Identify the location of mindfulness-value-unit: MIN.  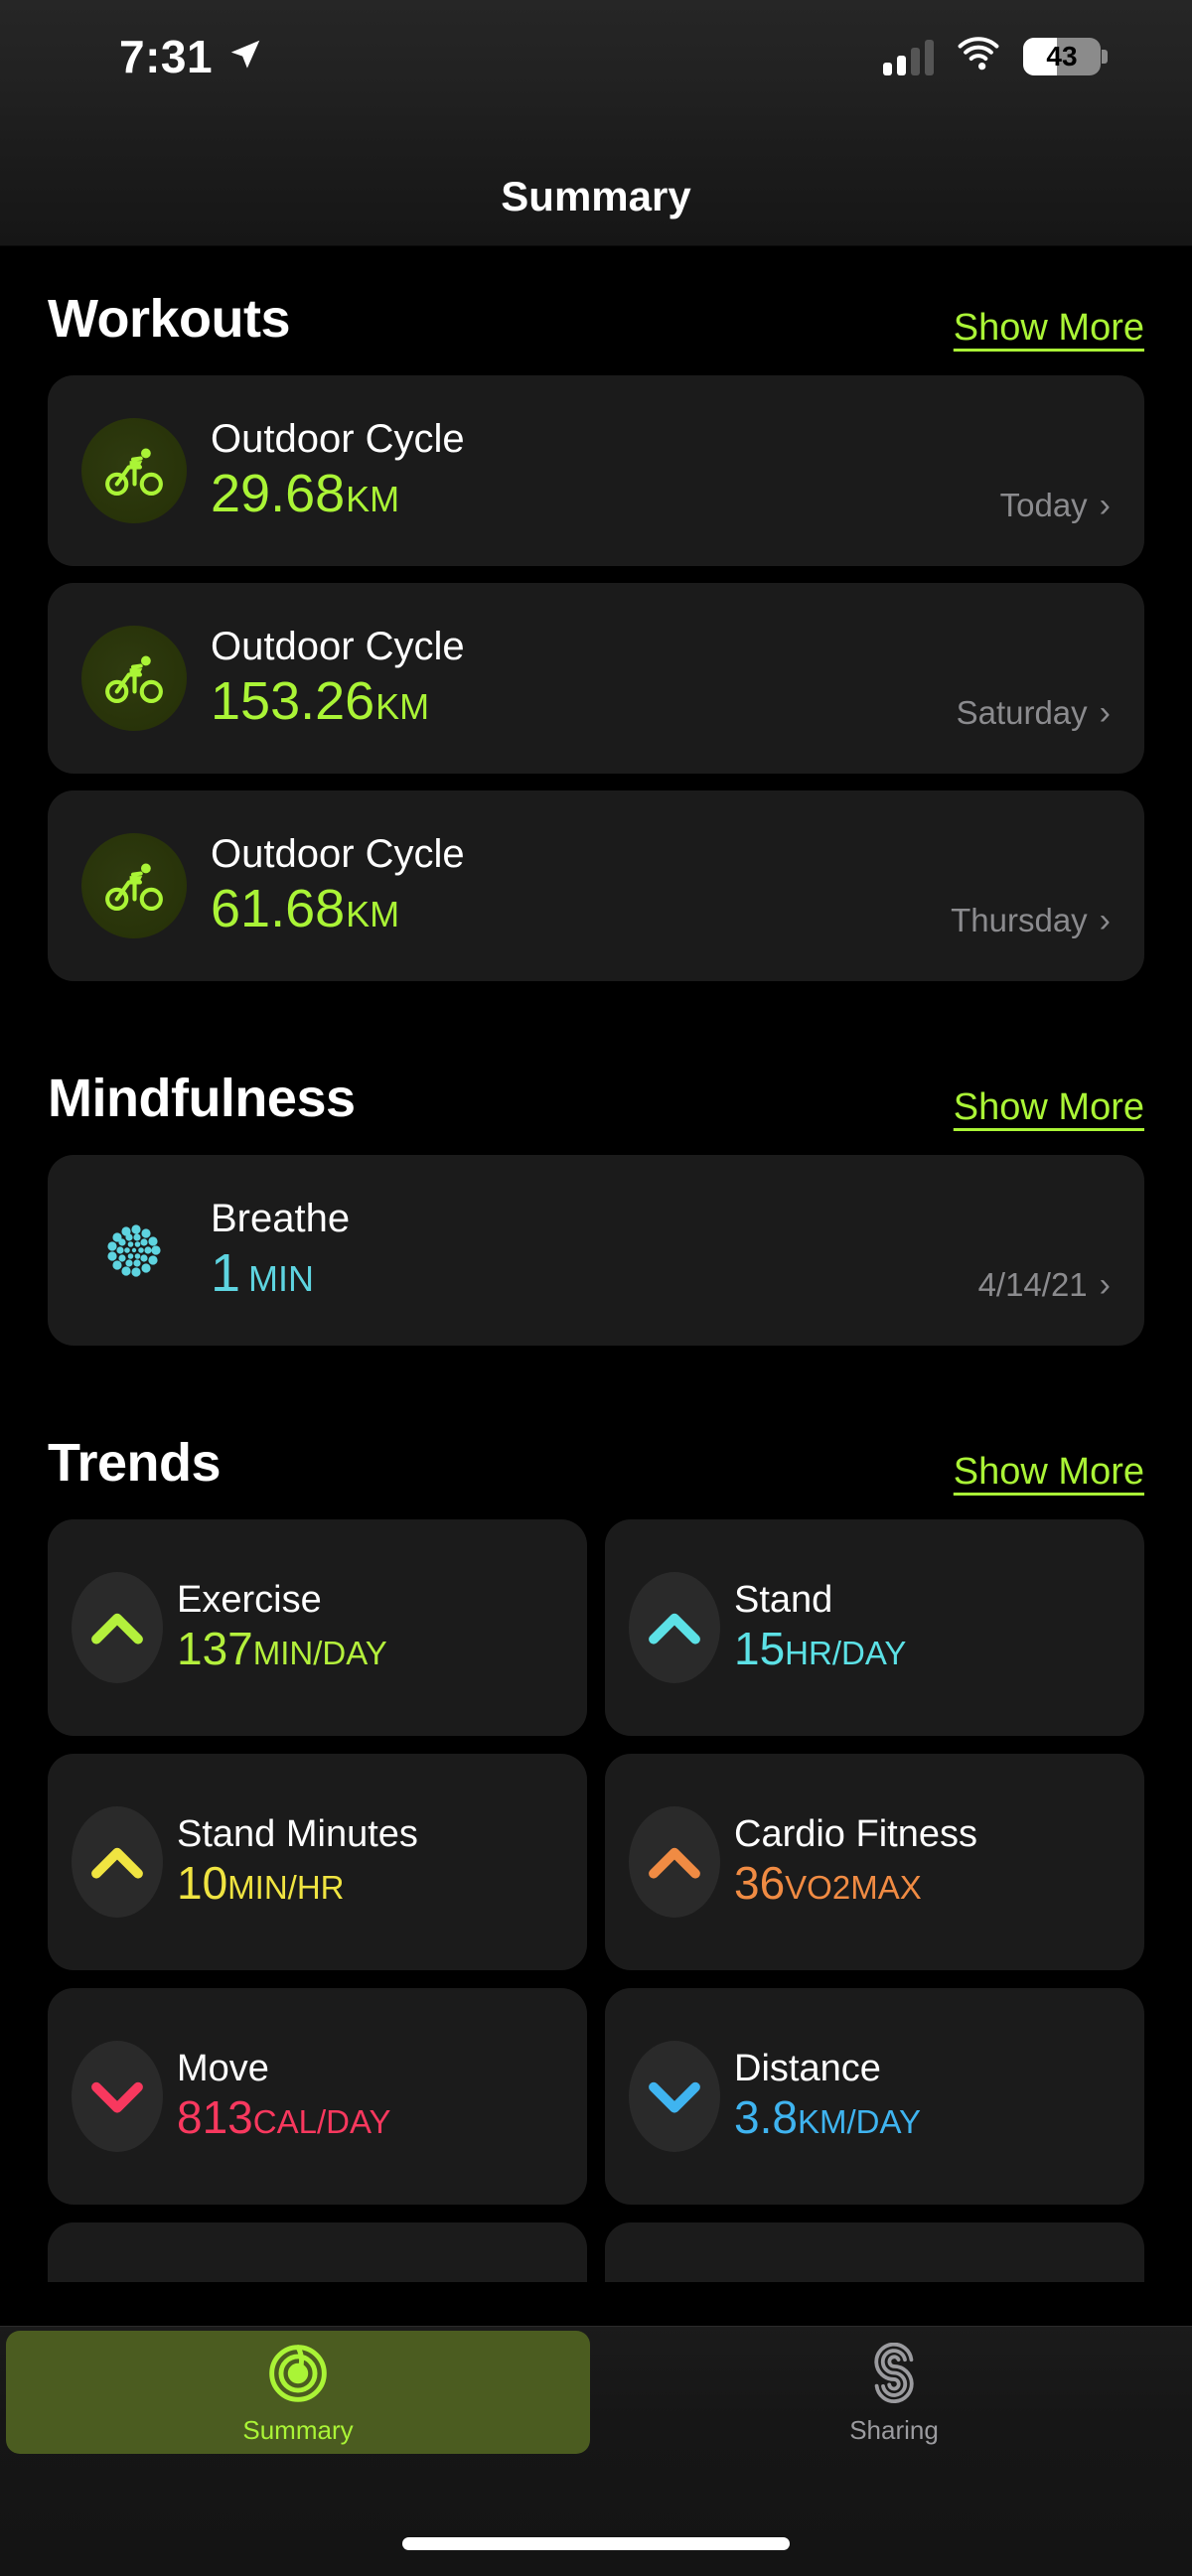
(281, 1278).